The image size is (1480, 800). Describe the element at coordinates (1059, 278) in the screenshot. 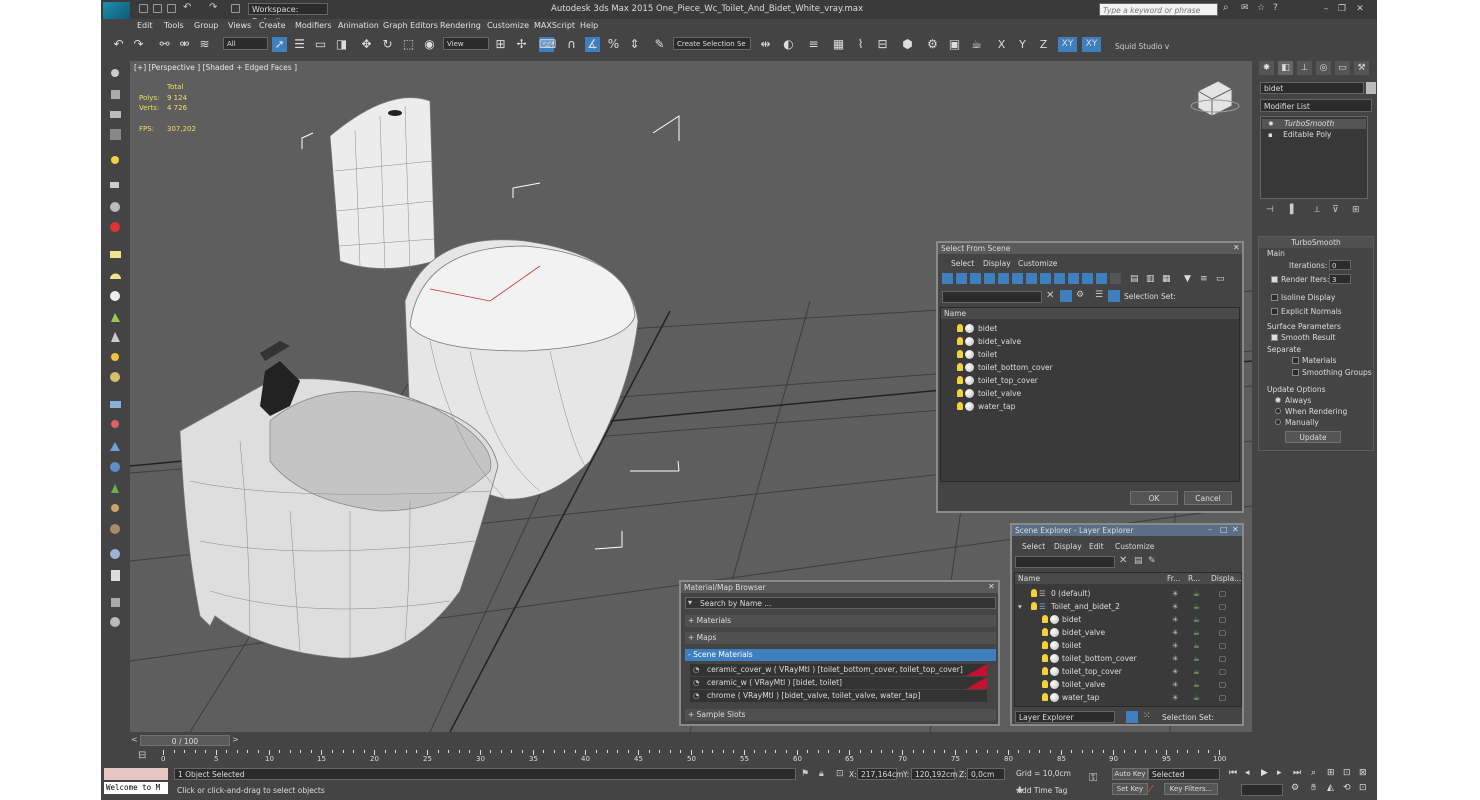

I see `display-bones-icon` at that location.